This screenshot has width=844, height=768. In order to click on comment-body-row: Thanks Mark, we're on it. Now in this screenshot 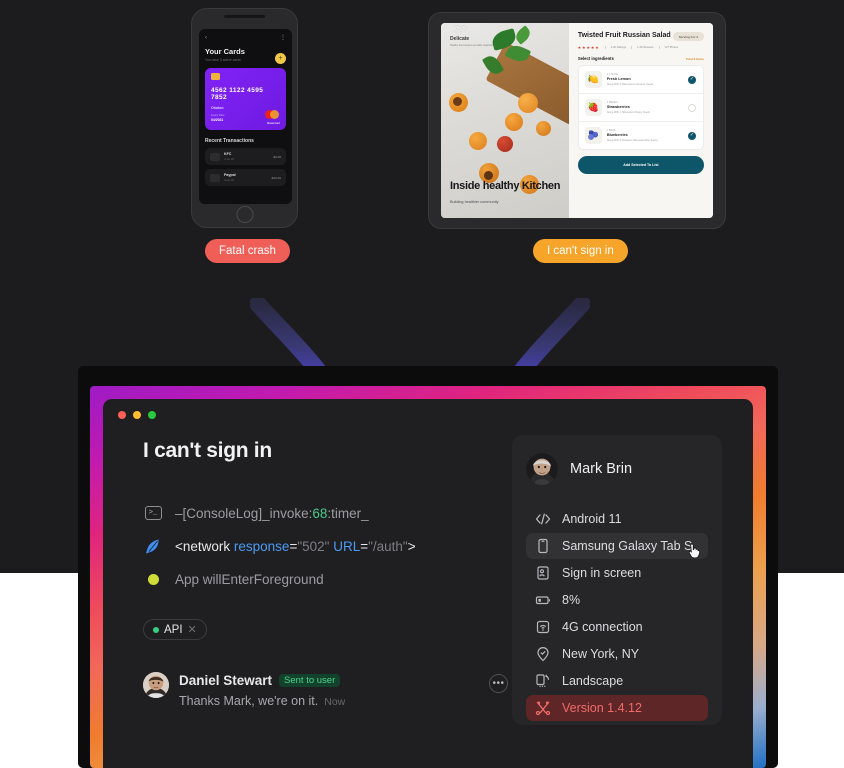, I will do `click(262, 701)`.